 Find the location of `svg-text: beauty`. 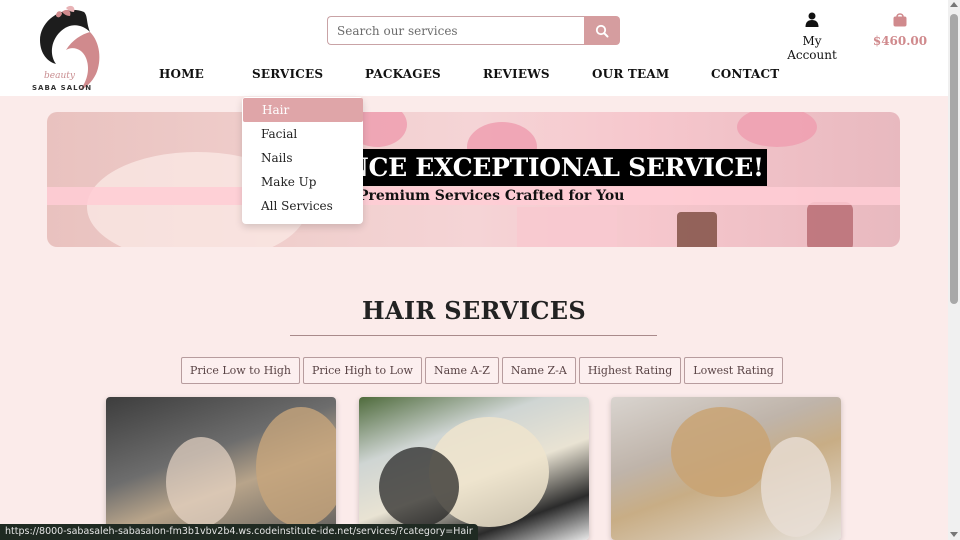

svg-text: beauty is located at coordinates (60, 76).